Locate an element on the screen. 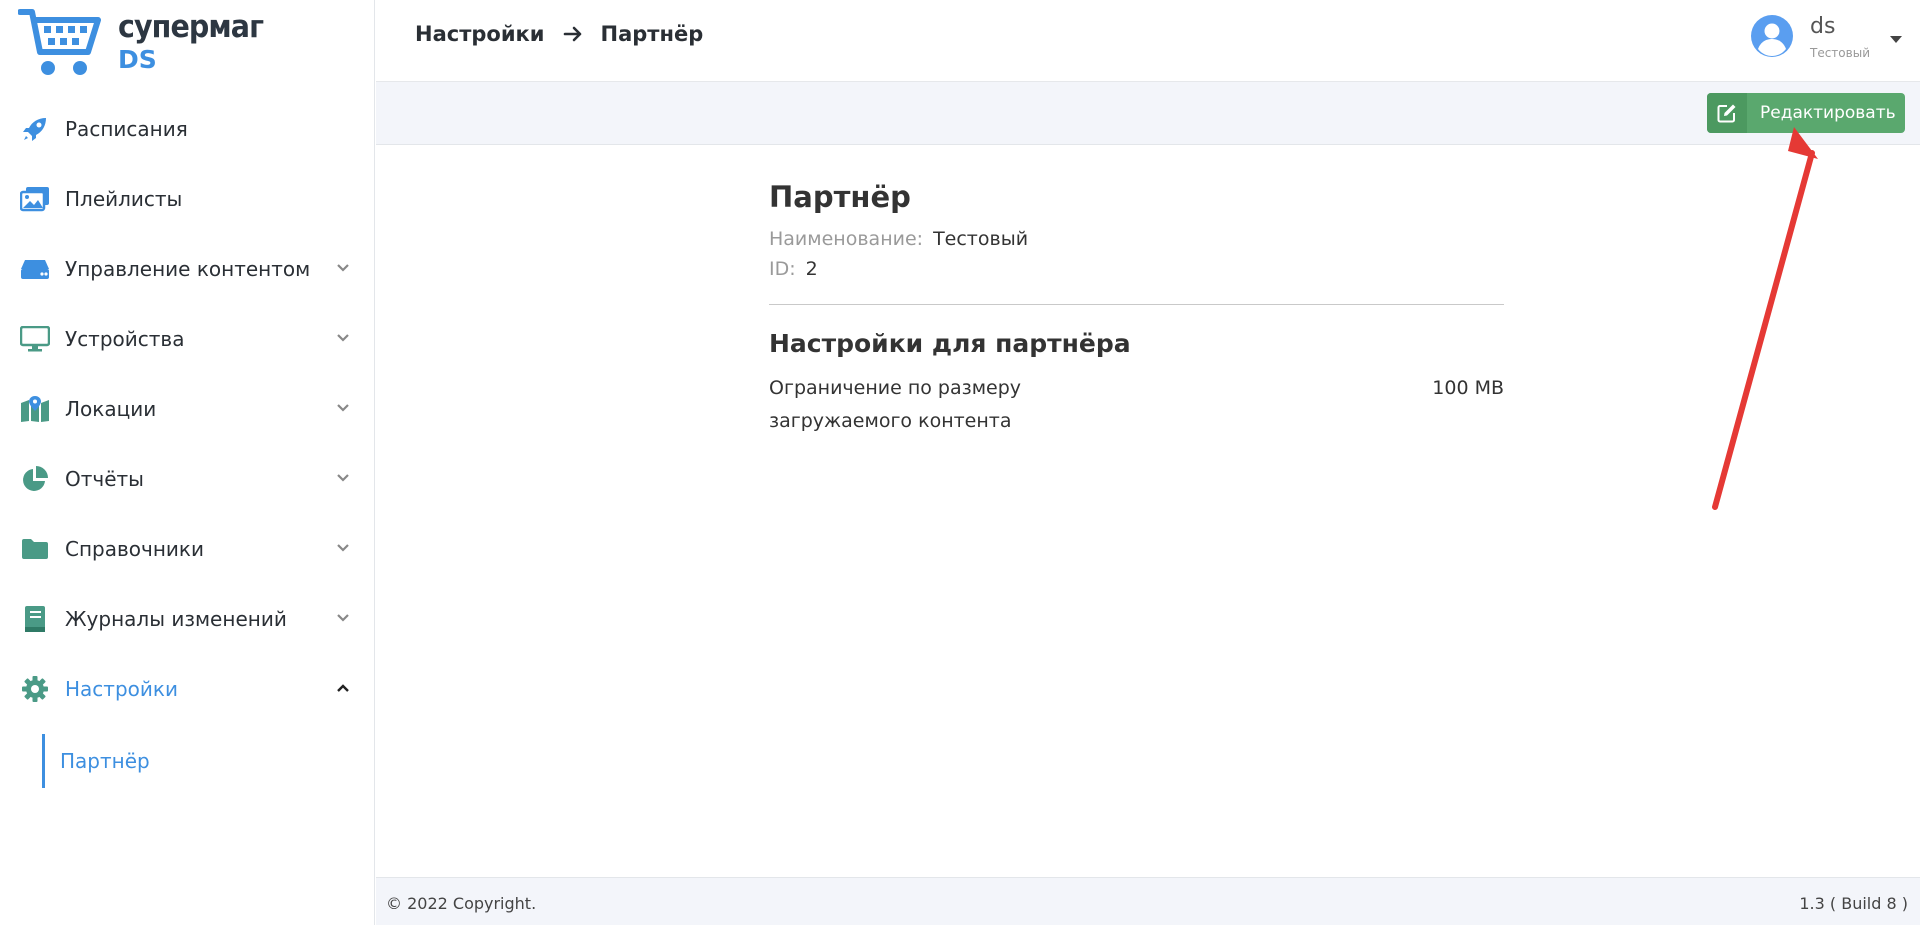 This screenshot has width=1920, height=925. sidebar-item-playlists: Плейлисты is located at coordinates (187, 199).